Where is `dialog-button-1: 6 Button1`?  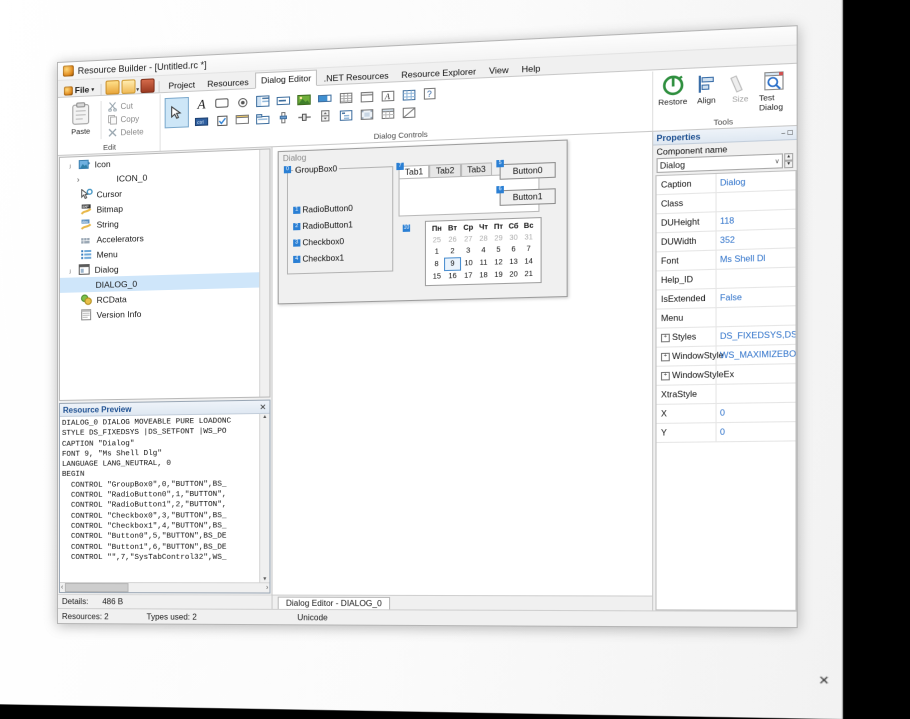
dialog-button-1: 6 Button1 is located at coordinates (528, 197).